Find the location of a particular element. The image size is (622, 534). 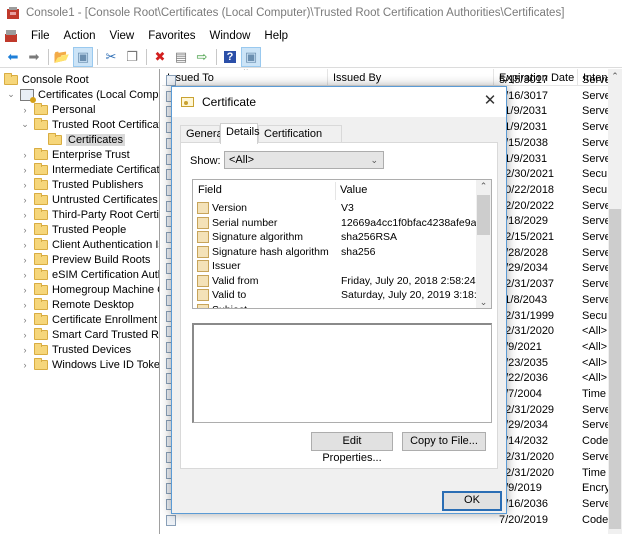

export-list-button: ⇨ is located at coordinates (202, 57).